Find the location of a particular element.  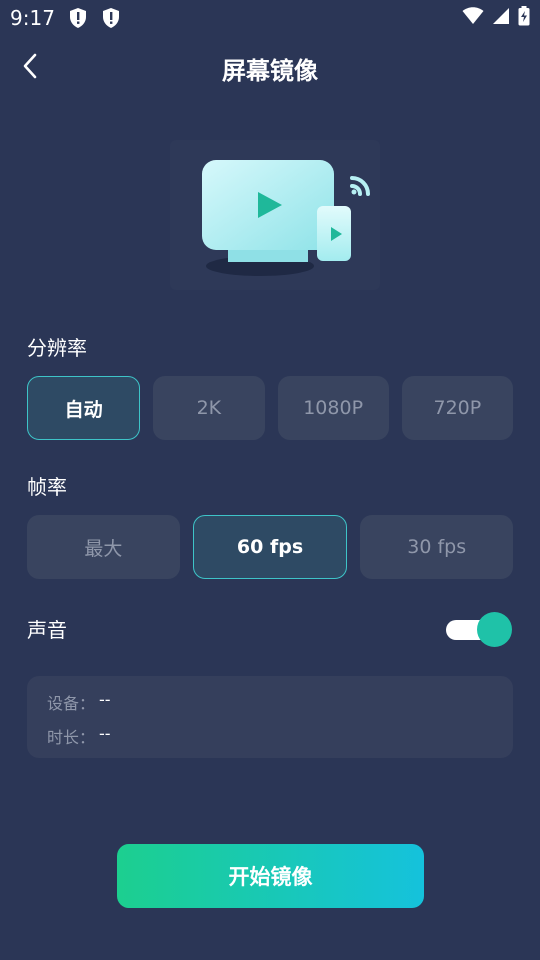

device-row: 设备： -- is located at coordinates (79, 702).